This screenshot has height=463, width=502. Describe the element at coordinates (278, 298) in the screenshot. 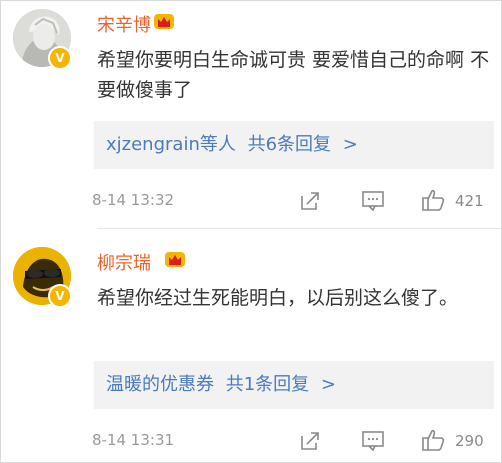

I see `comment-text: 希望你经过生死能明白，以后别这么傻了。` at that location.